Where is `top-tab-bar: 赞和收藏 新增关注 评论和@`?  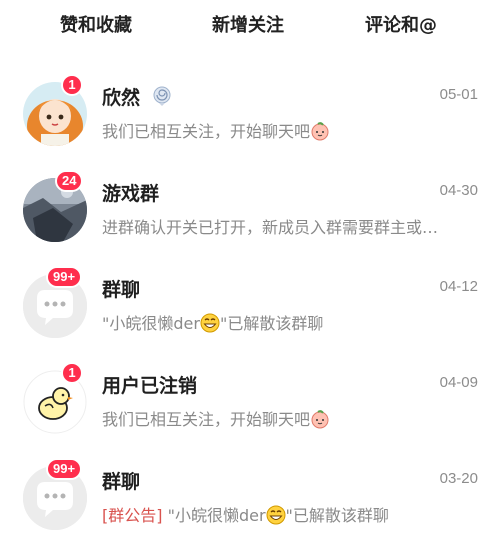 top-tab-bar: 赞和收藏 新增关注 评论和@ is located at coordinates (250, 23).